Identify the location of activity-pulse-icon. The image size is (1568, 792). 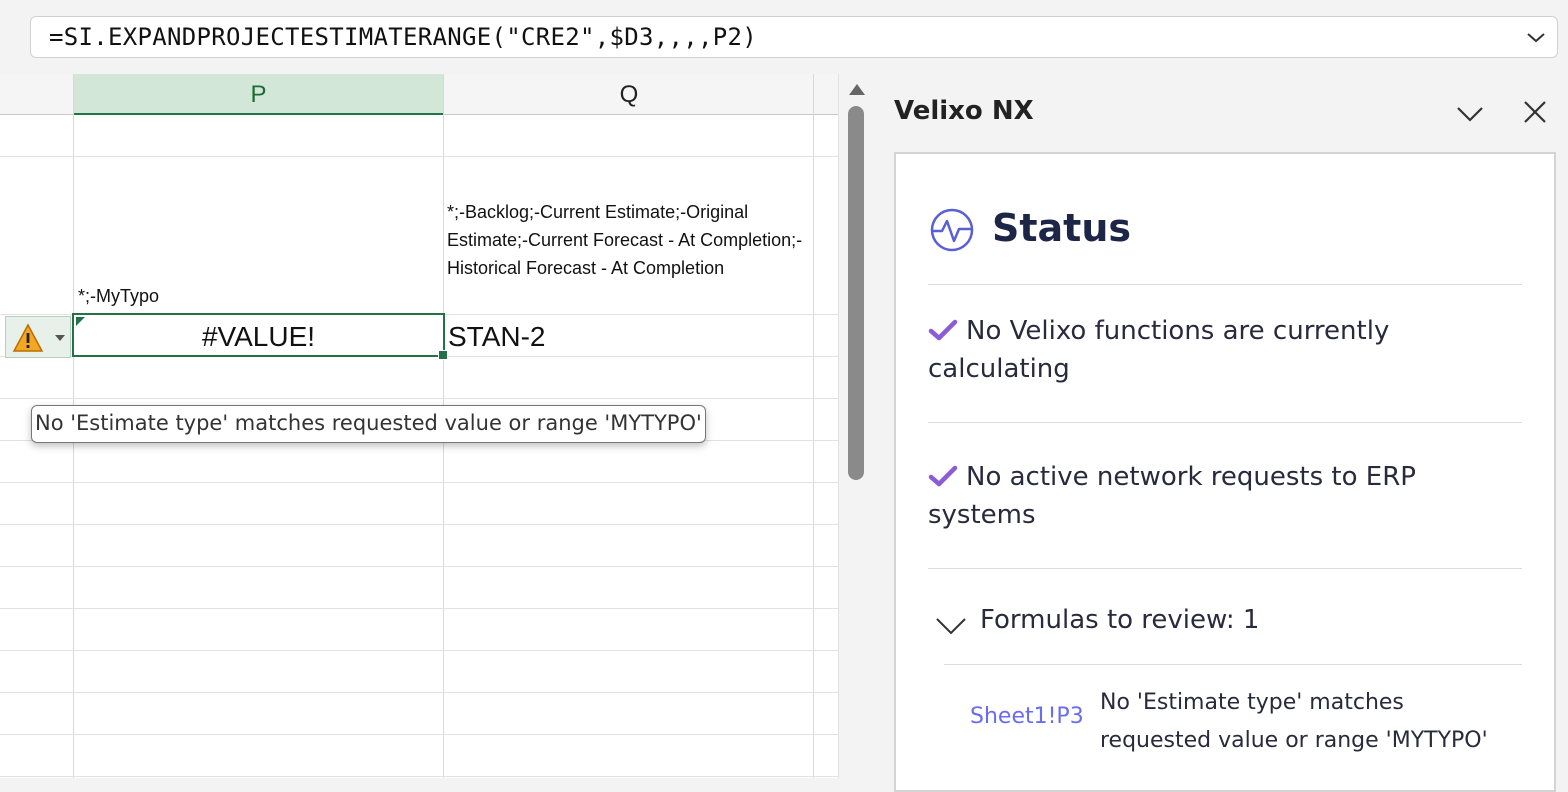
(952, 230).